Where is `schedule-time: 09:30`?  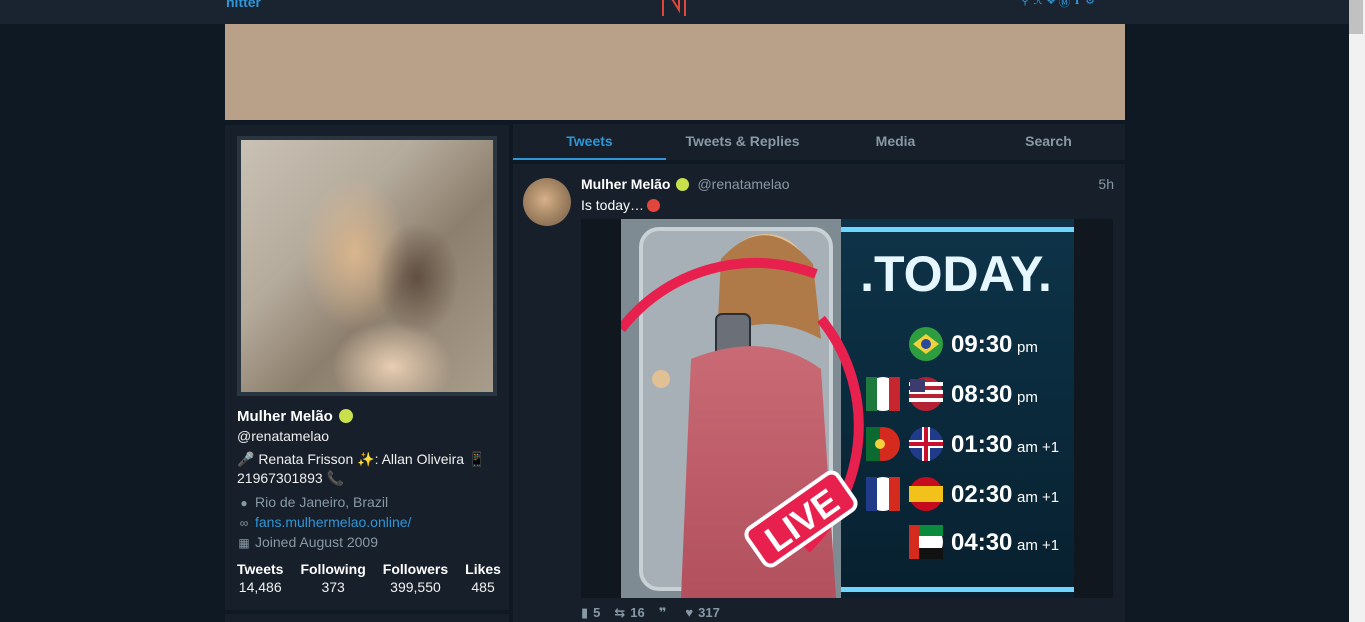
schedule-time: 09:30 is located at coordinates (981, 344).